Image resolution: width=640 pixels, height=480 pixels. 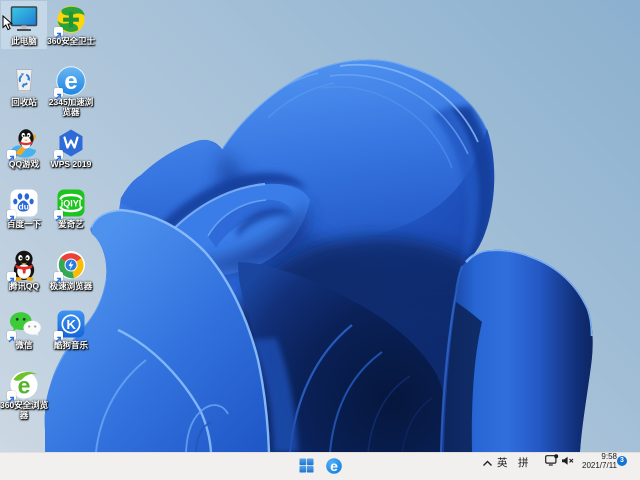 I want to click on svg-text: K, so click(x=72, y=324).